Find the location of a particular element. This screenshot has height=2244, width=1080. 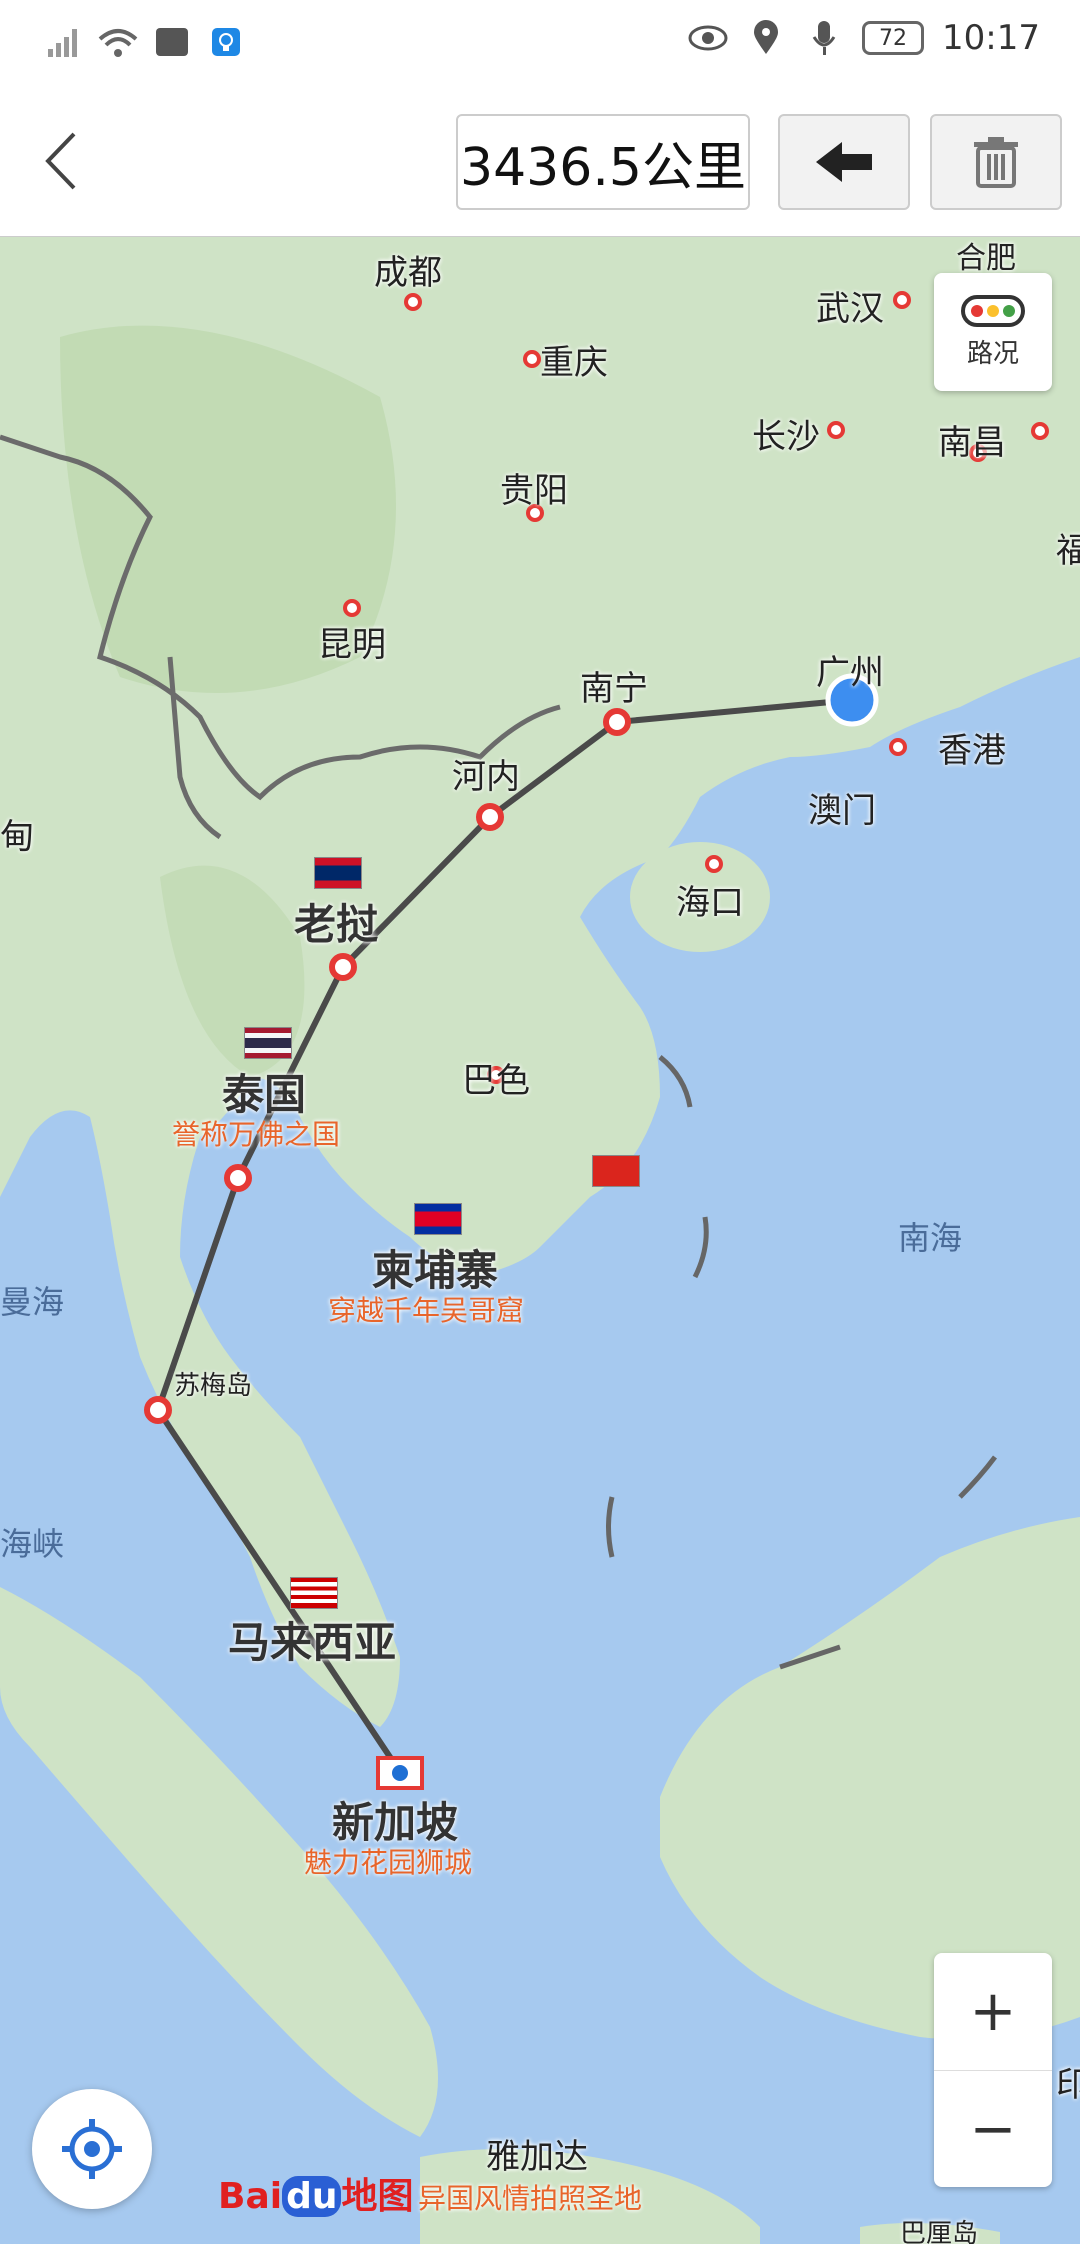

trash-icon is located at coordinates (996, 162).